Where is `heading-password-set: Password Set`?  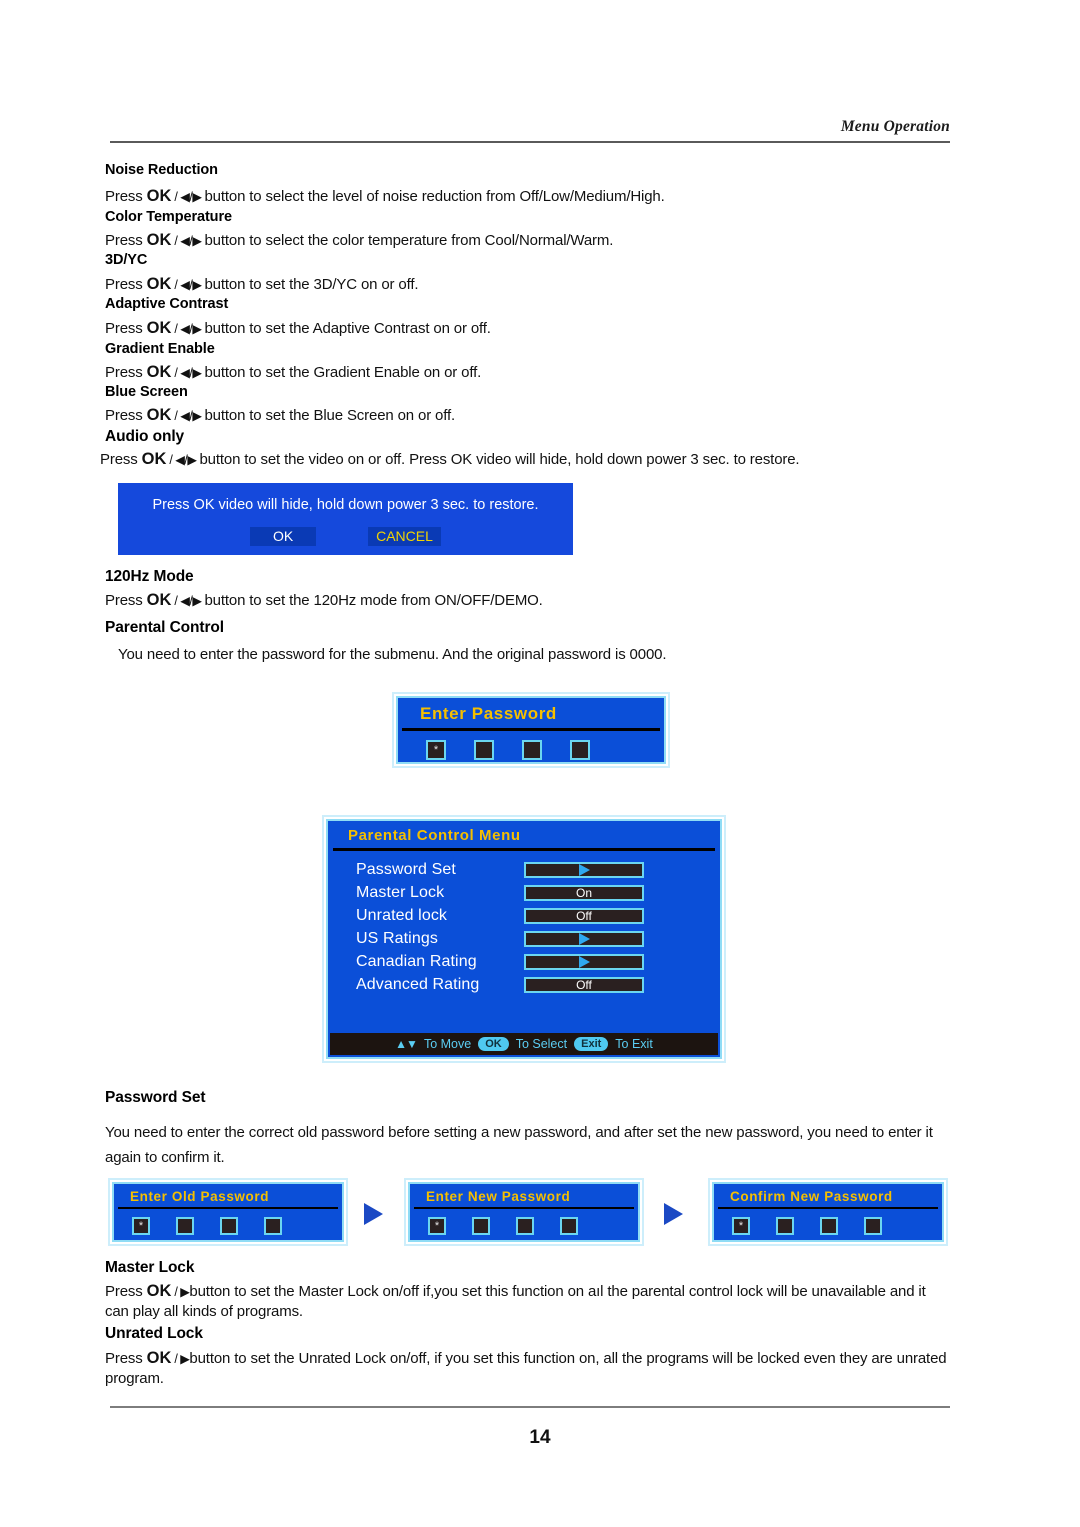
heading-password-set: Password Set is located at coordinates (155, 1097).